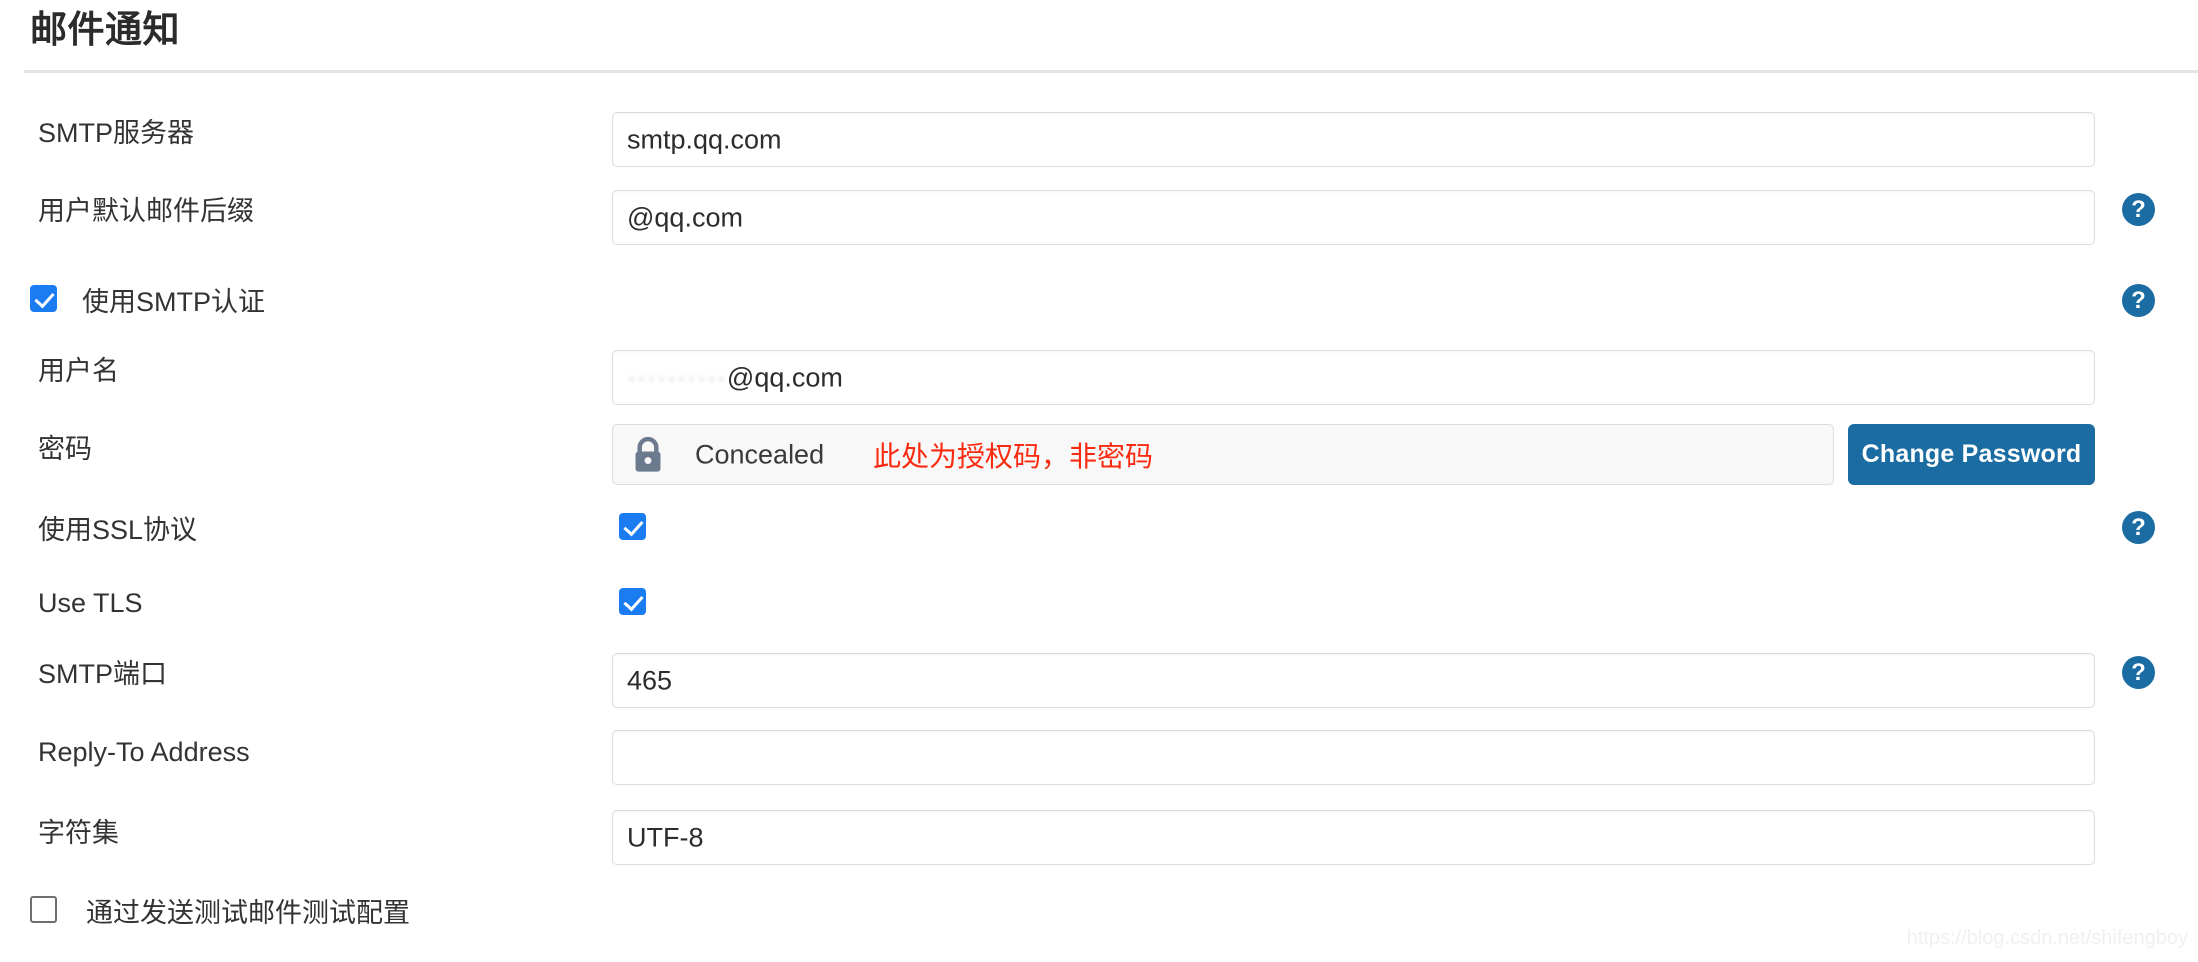 This screenshot has width=2198, height=962. Describe the element at coordinates (43, 298) in the screenshot. I see `checkbox-use-smtp-auth` at that location.